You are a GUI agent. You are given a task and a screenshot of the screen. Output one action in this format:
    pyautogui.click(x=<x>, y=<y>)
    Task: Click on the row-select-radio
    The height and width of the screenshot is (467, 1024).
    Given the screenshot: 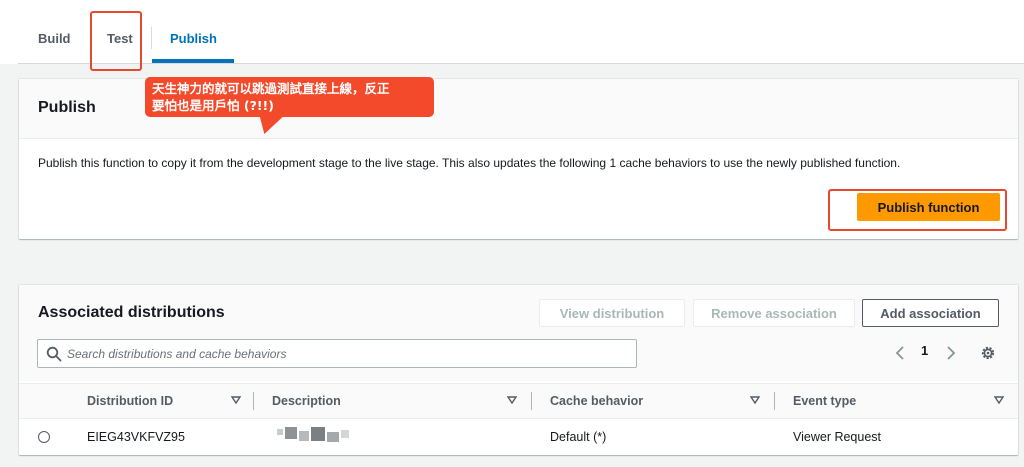 What is the action you would take?
    pyautogui.click(x=44, y=437)
    